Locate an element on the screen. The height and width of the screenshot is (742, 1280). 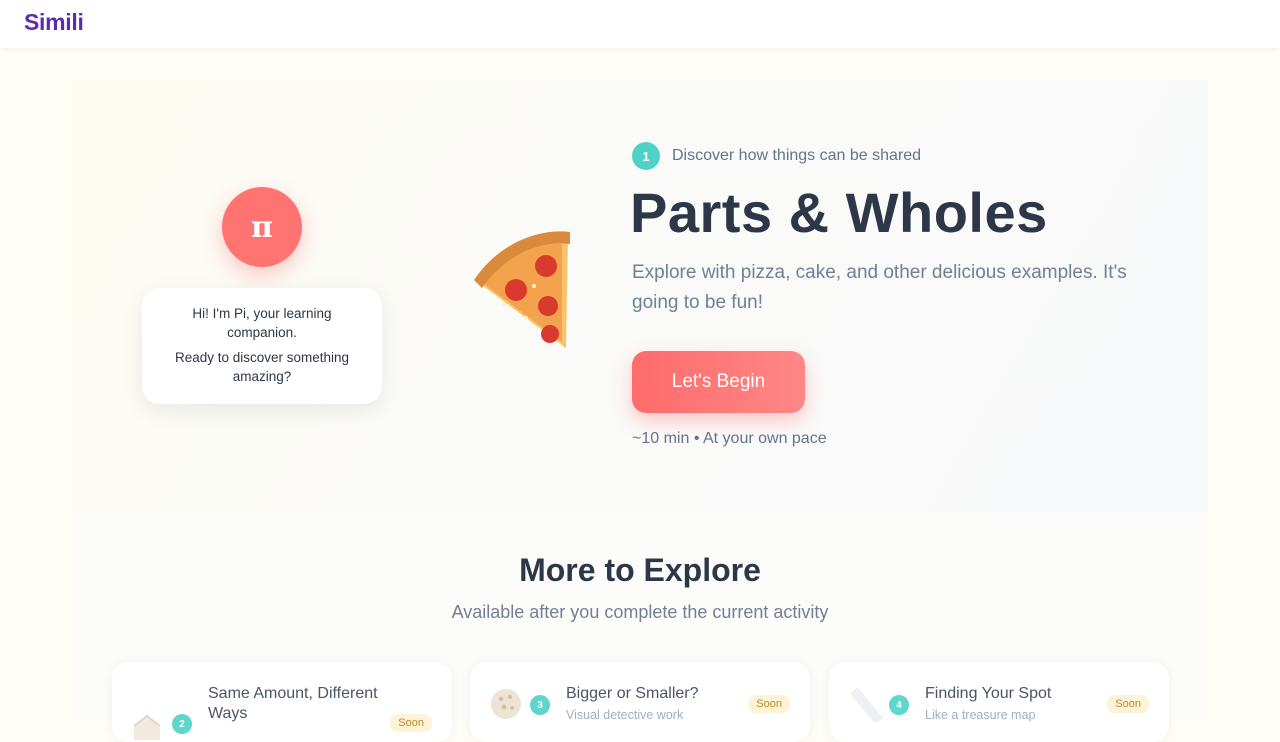
top-navigation-bar: Simili is located at coordinates (640, 24).